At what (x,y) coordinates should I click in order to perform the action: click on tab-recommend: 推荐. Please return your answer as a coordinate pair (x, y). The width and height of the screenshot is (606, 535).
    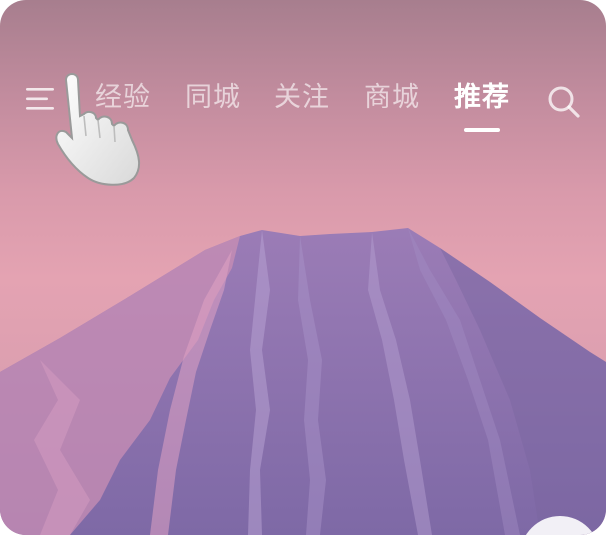
    Looking at the image, I should click on (482, 106).